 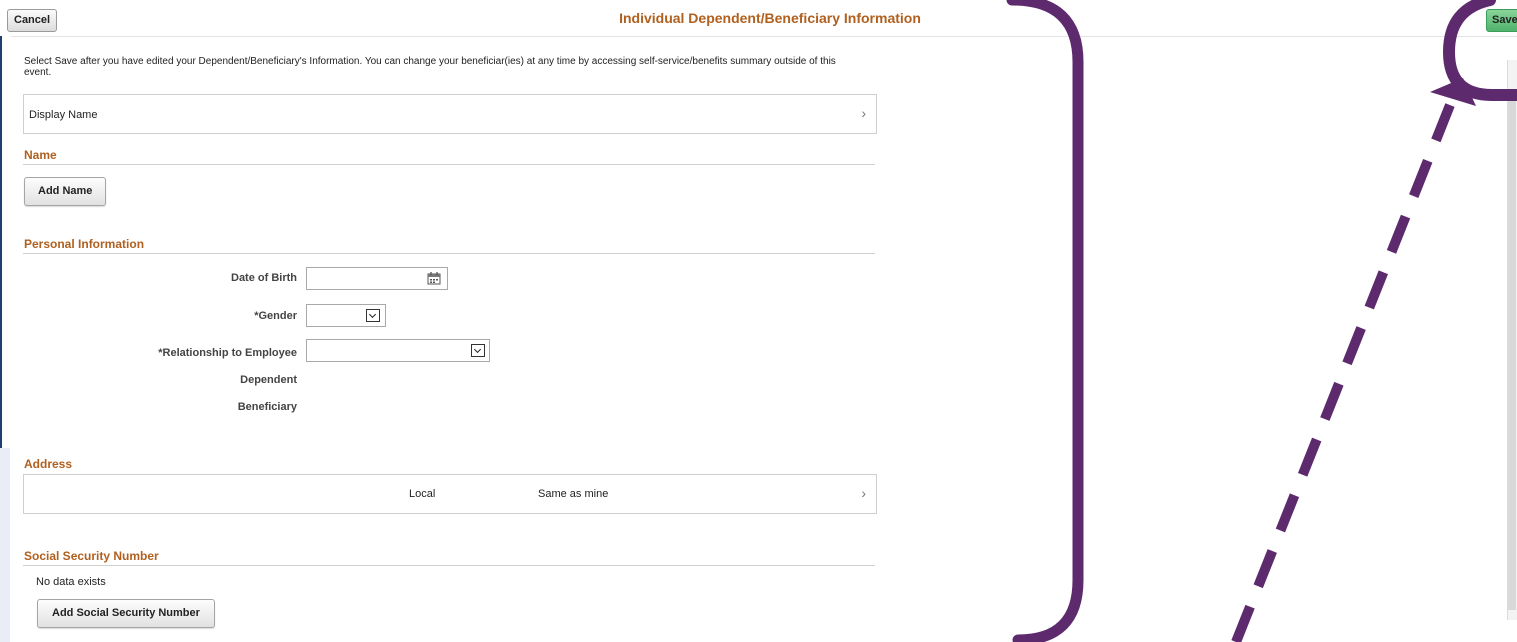 What do you see at coordinates (40, 155) in the screenshot?
I see `name-section-title: Name` at bounding box center [40, 155].